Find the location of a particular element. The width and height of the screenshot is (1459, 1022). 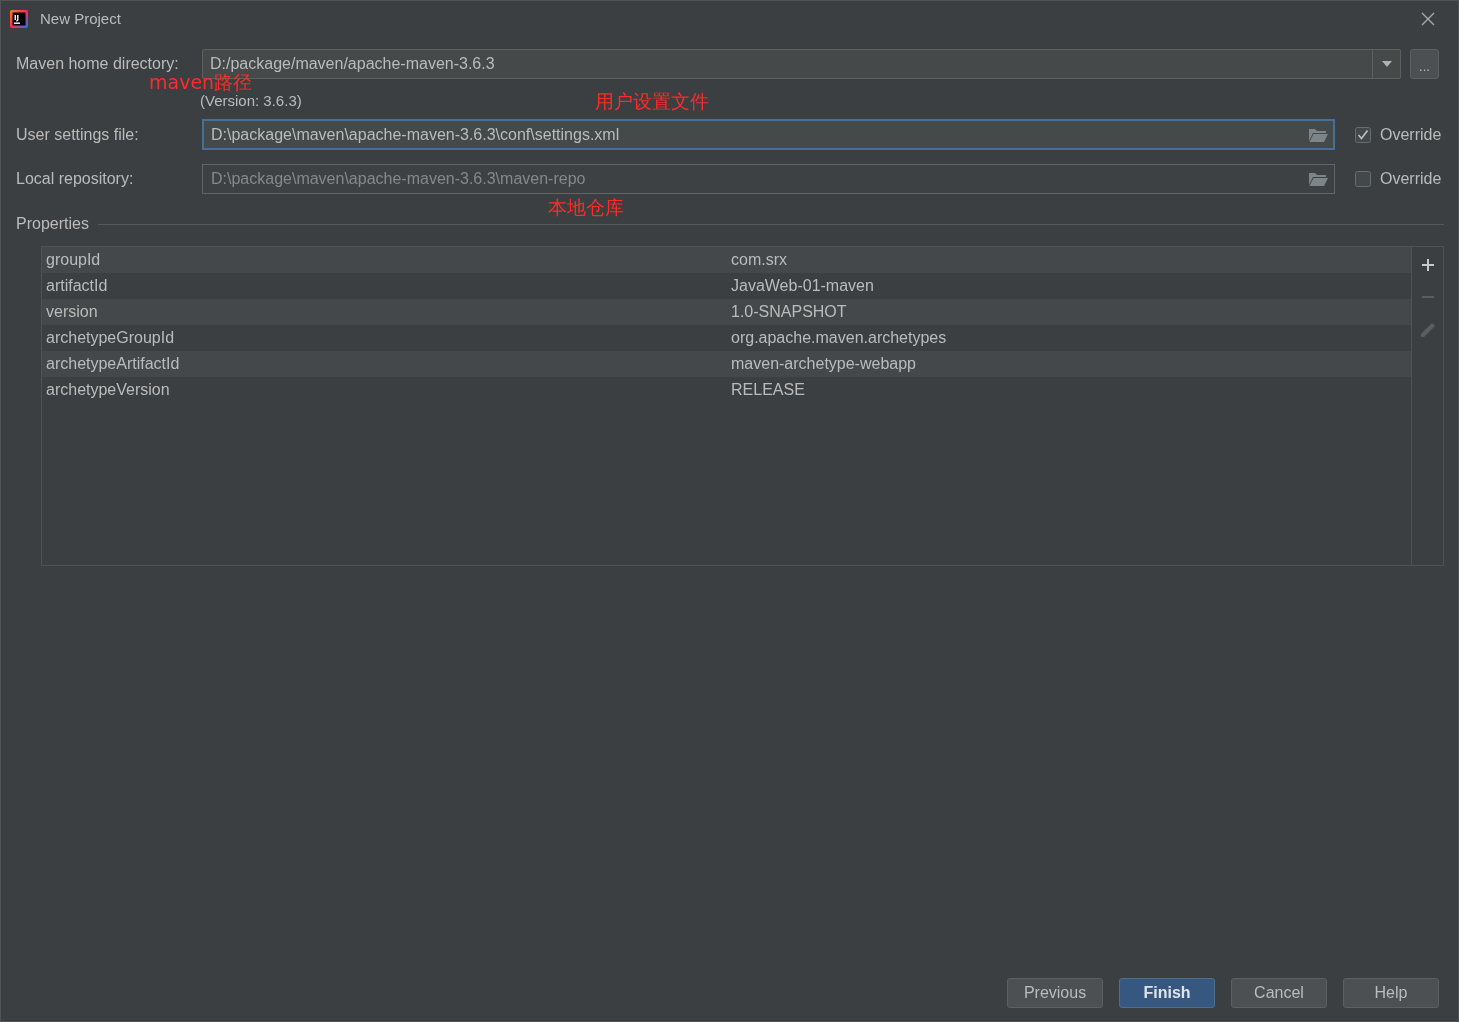

field-label: User settings file: is located at coordinates (78, 134).